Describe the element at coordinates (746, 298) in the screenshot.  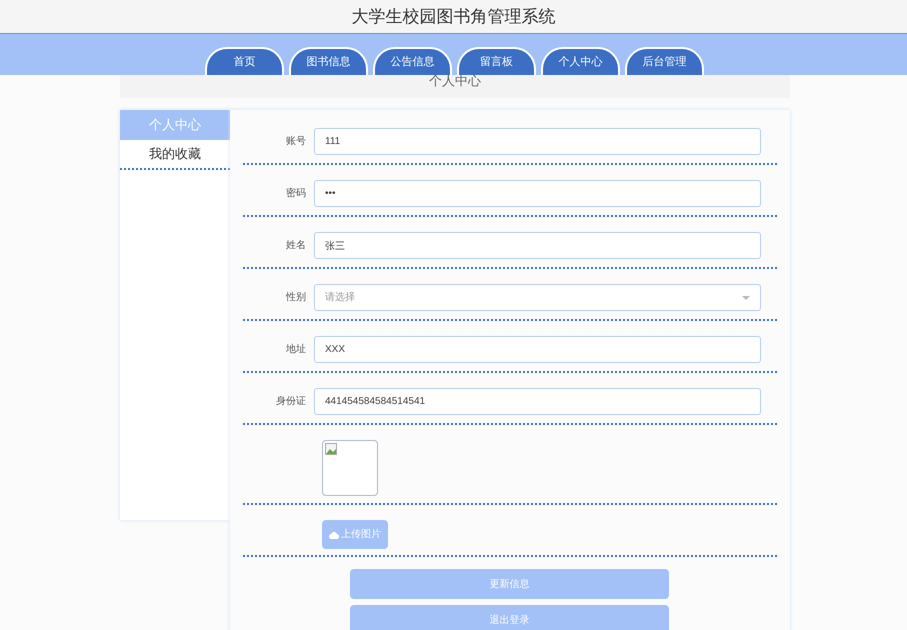
I see `caret-icon` at that location.